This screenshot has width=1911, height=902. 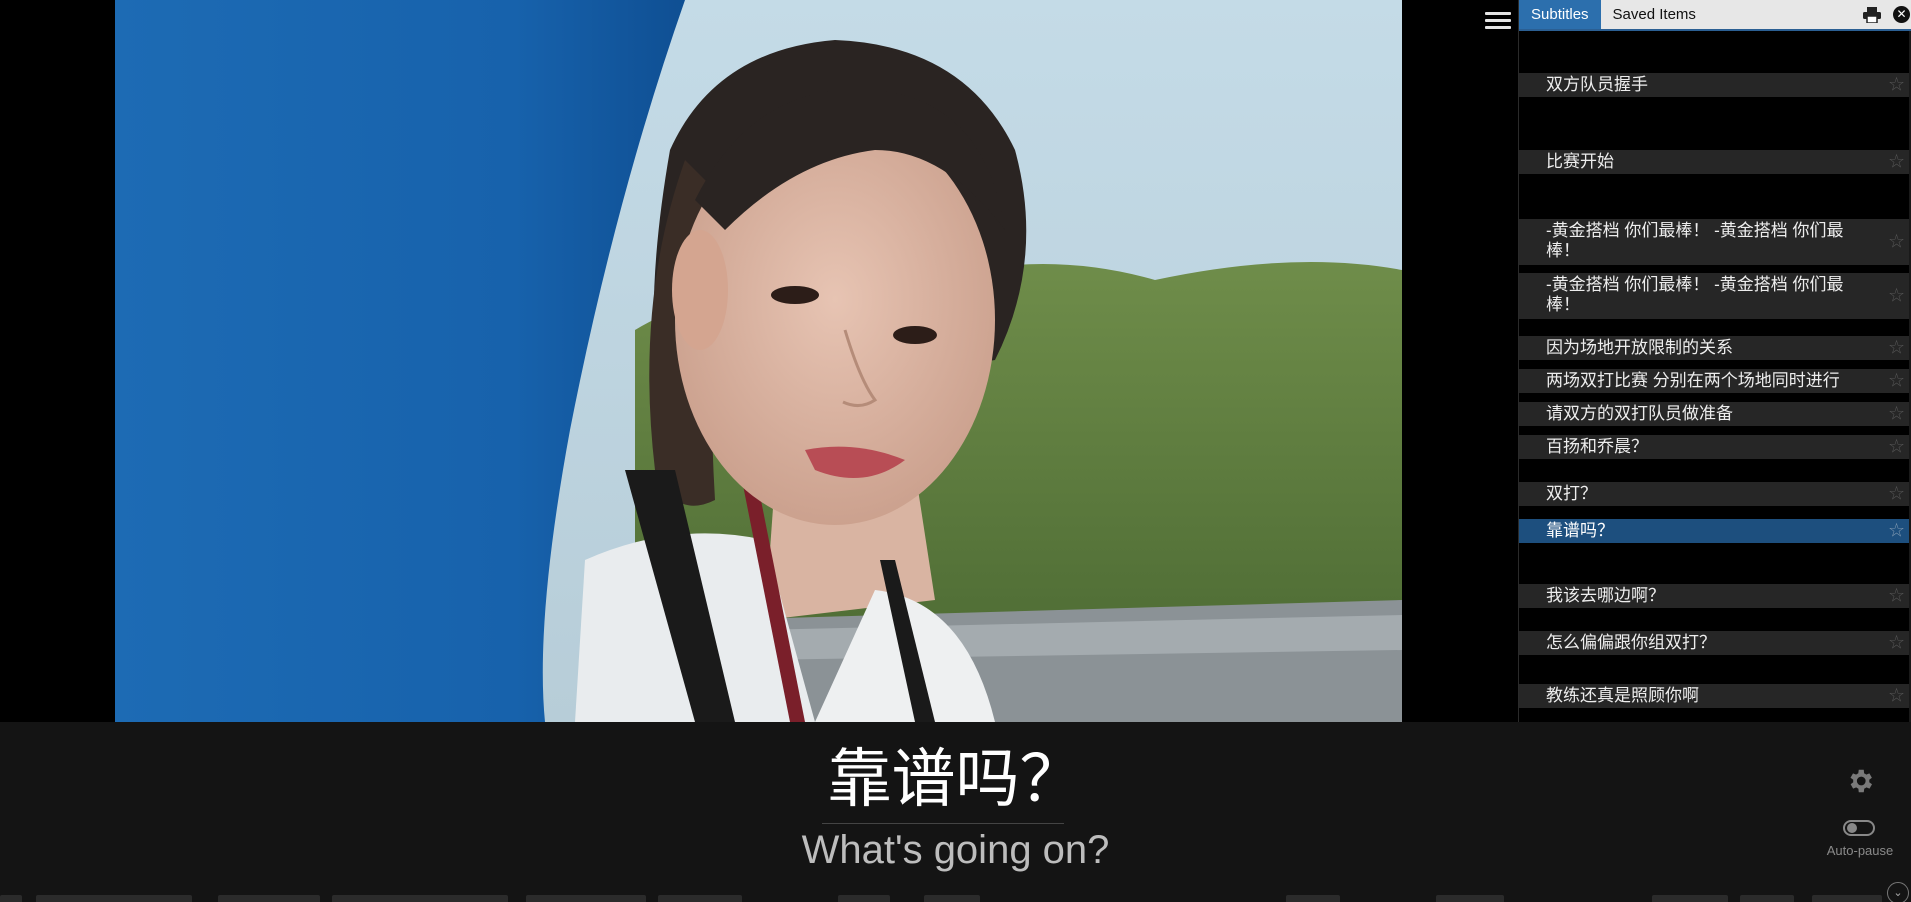 I want to click on menu-button, so click(x=1498, y=23).